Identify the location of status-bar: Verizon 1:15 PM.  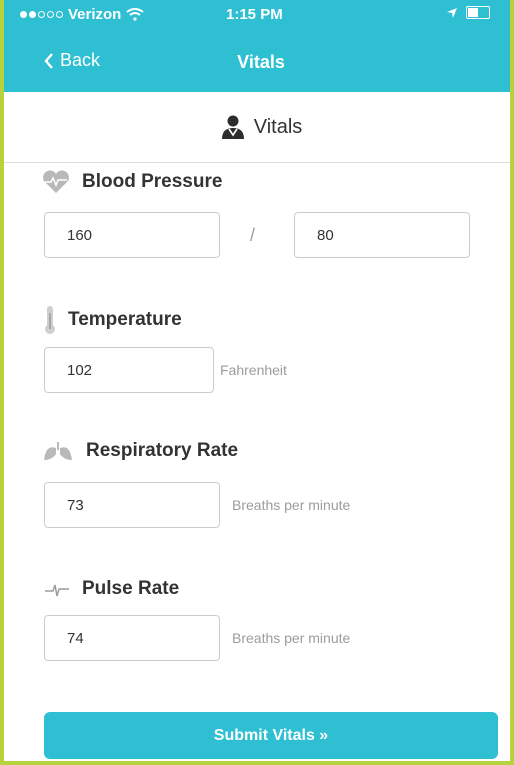
(257, 15).